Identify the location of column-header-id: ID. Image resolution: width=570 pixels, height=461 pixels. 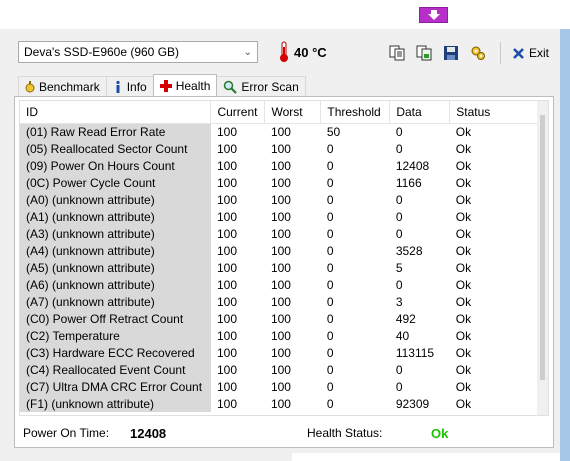
(116, 112).